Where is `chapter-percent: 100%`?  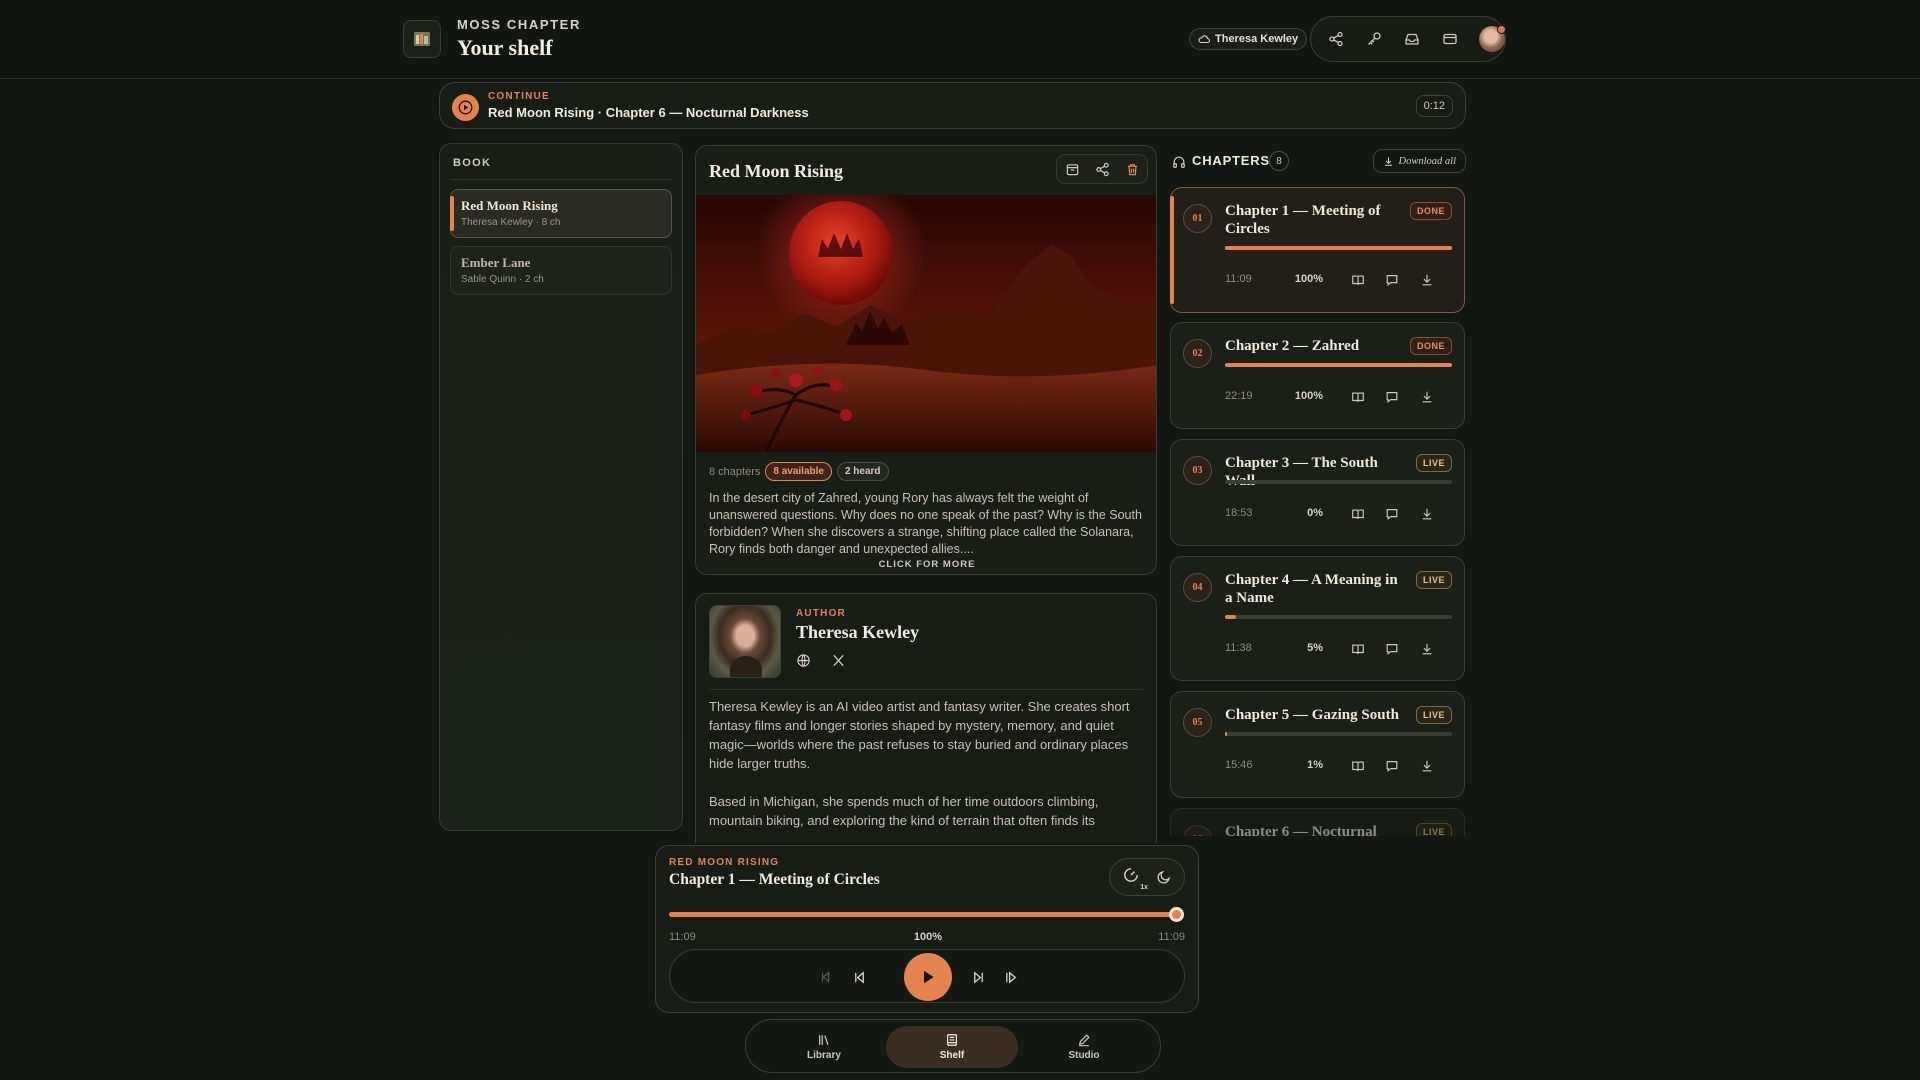
chapter-percent: 100% is located at coordinates (1308, 279).